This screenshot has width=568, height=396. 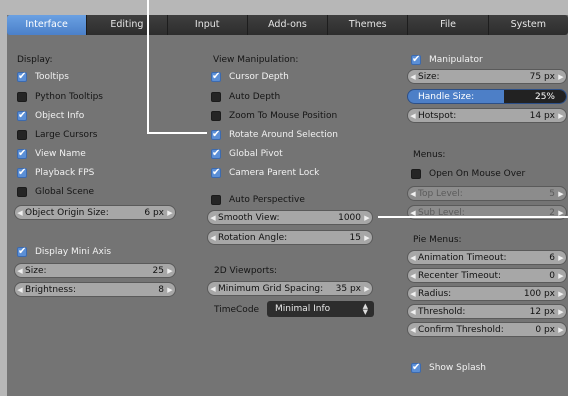 I want to click on field-value: 6 px, so click(x=154, y=212).